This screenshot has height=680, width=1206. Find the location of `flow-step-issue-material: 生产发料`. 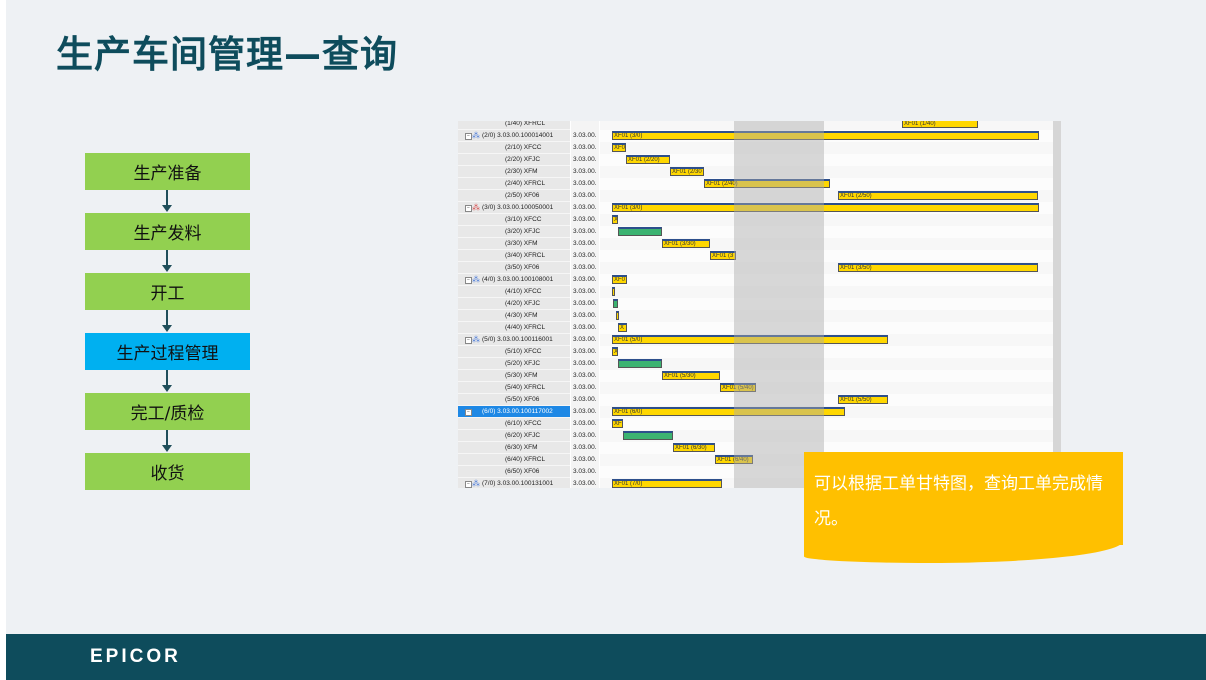

flow-step-issue-material: 生产发料 is located at coordinates (167, 231).